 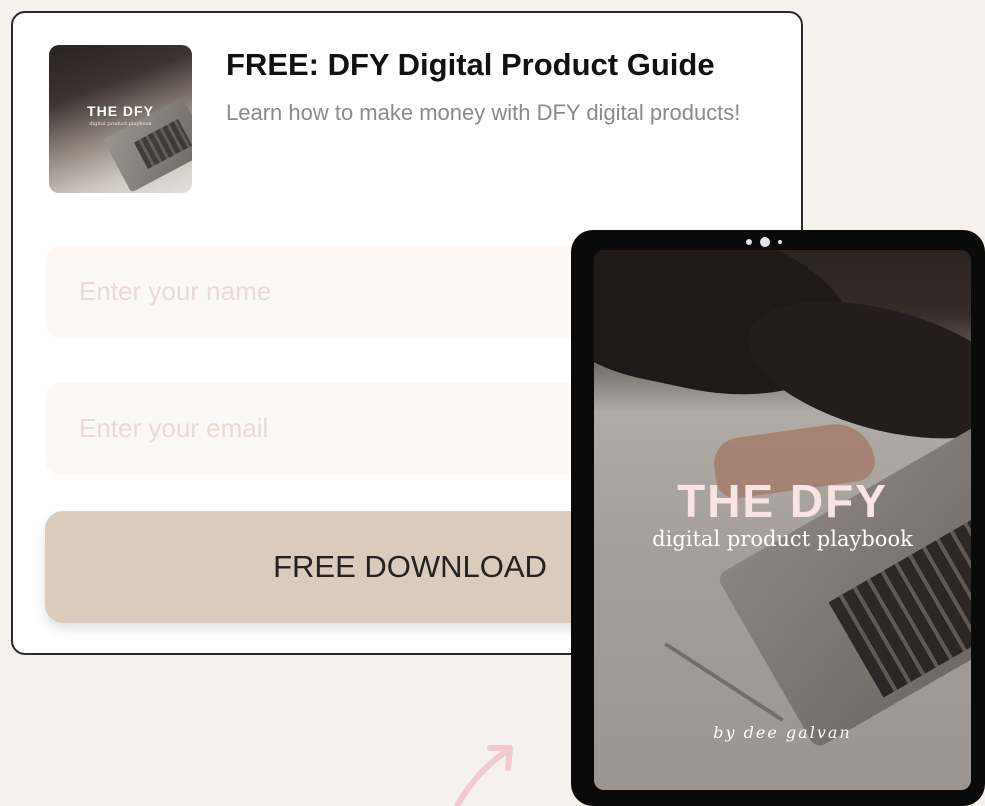 I want to click on product-thumbnail: THE DFY digital product playbook, so click(x=120, y=119).